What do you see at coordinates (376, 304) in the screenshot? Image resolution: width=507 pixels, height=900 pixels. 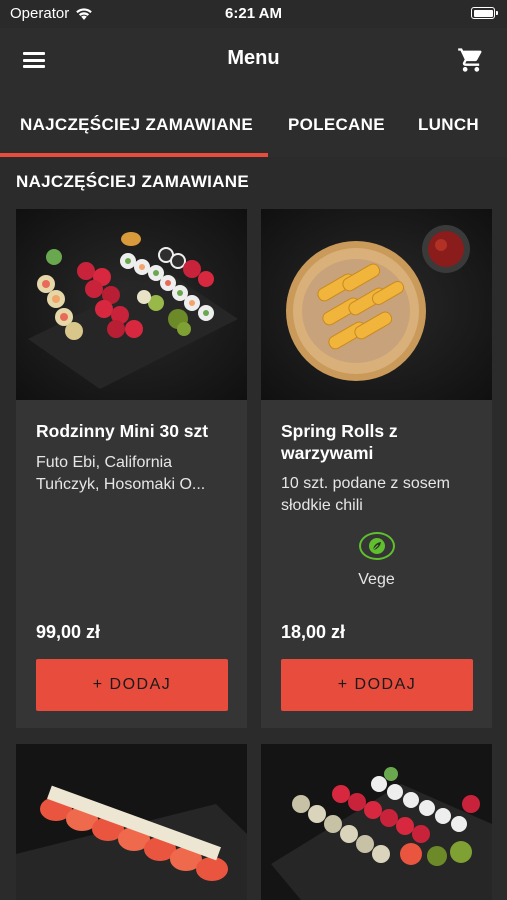 I see `product-image-spring-rolls` at bounding box center [376, 304].